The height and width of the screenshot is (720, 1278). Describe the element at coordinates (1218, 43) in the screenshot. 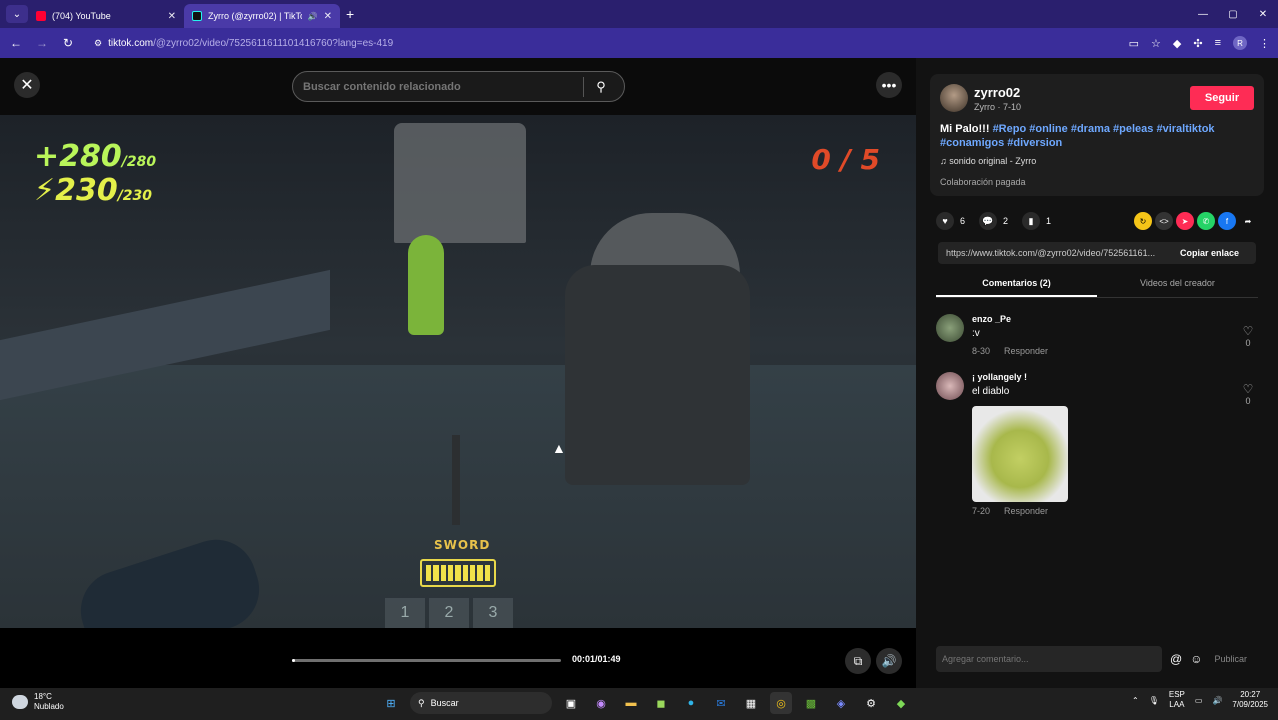

I see `media-icon: ≡` at that location.